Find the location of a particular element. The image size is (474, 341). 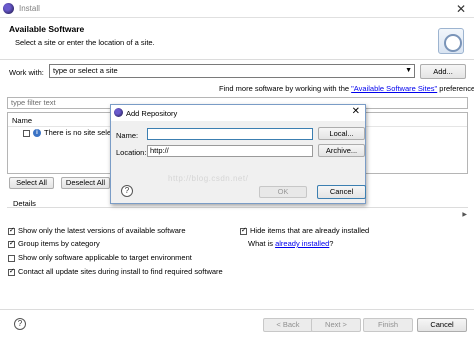

tree-row-text: There is no site select is located at coordinates (80, 132).